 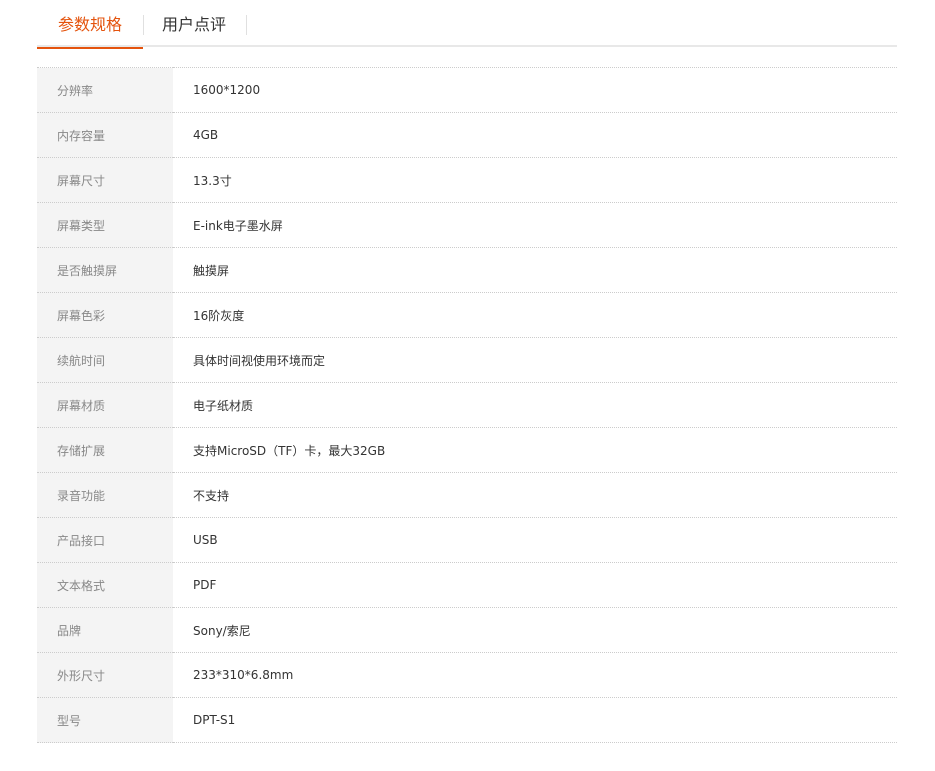 I want to click on spec-value: 触摸屏, so click(x=535, y=270).